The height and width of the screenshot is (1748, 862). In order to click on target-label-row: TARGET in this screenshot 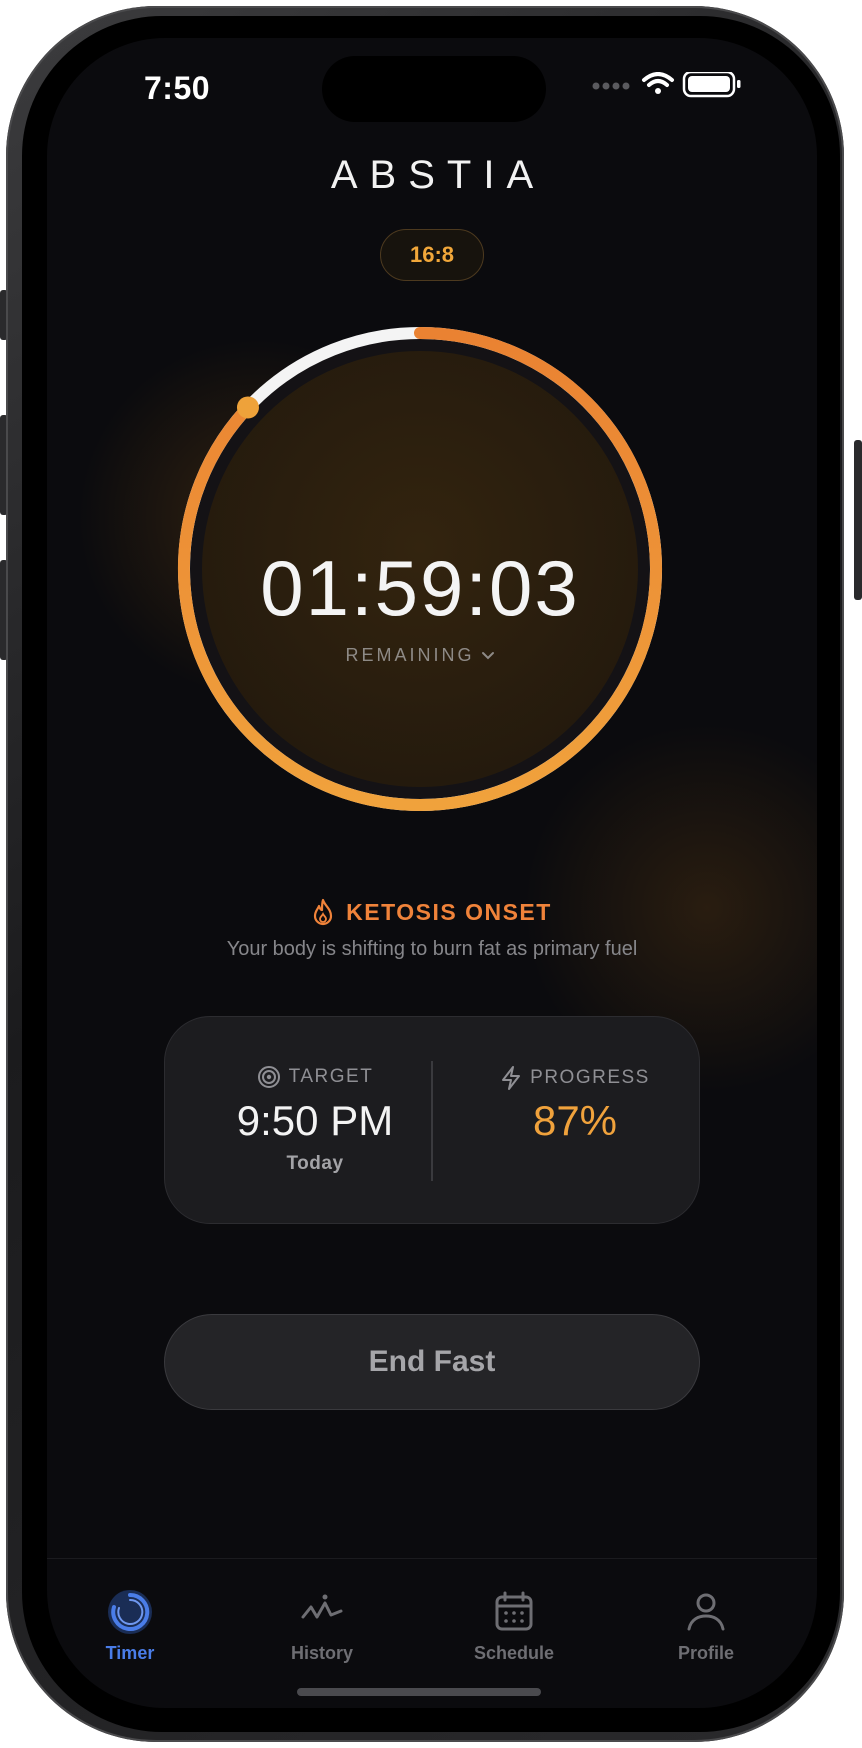, I will do `click(315, 1077)`.